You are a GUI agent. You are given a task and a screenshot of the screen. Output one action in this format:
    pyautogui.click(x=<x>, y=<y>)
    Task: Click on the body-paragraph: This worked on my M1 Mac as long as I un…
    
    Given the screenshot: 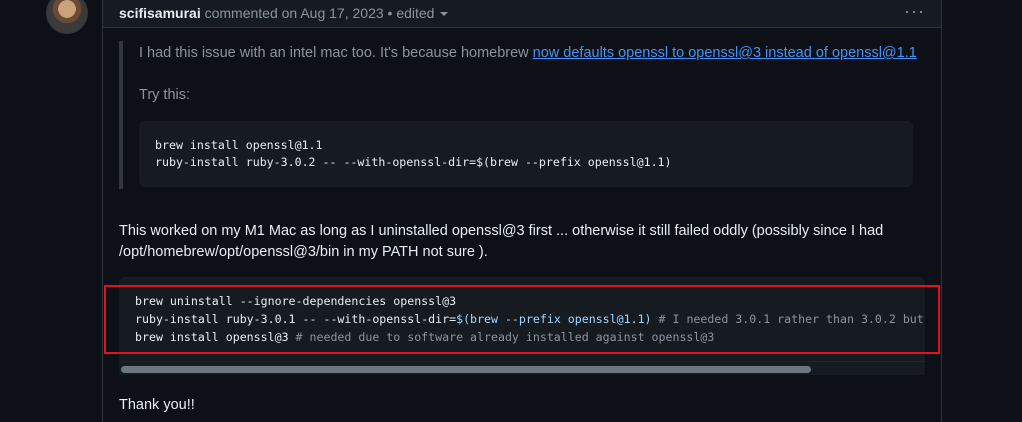 What is the action you would take?
    pyautogui.click(x=519, y=242)
    